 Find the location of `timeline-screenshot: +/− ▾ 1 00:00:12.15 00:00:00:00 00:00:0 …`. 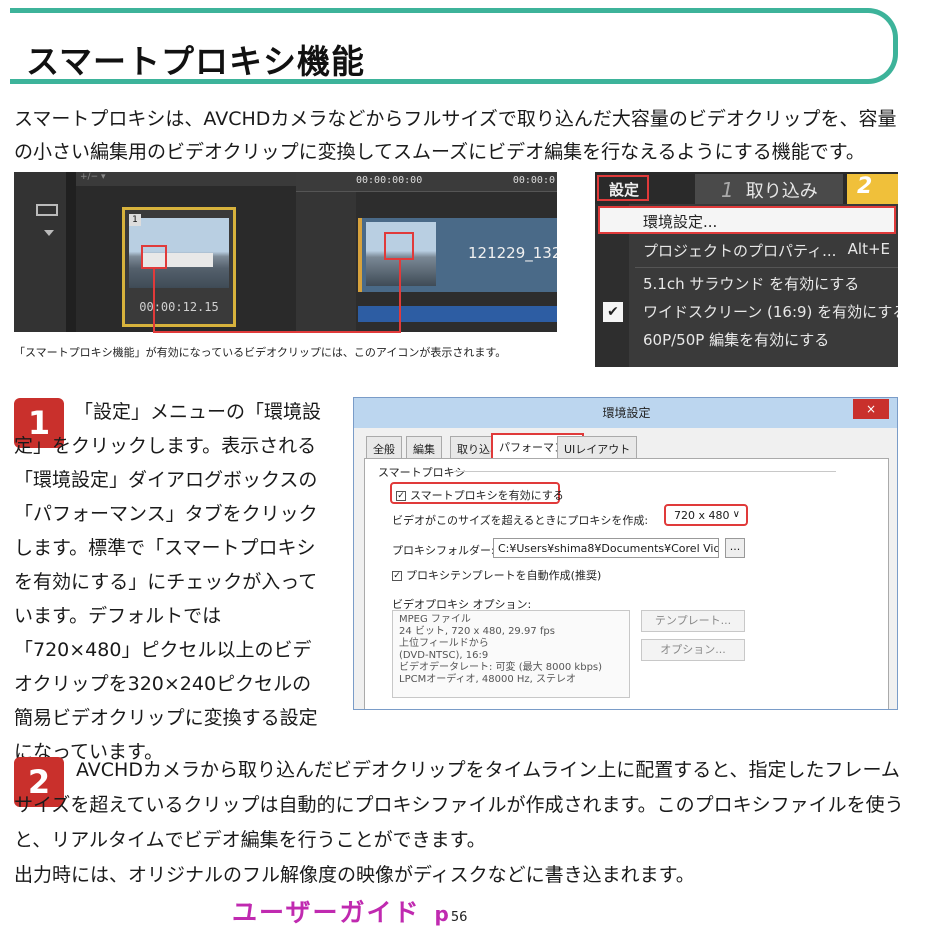

timeline-screenshot: +/− ▾ 1 00:00:12.15 00:00:00:00 00:00:0 … is located at coordinates (285, 252).